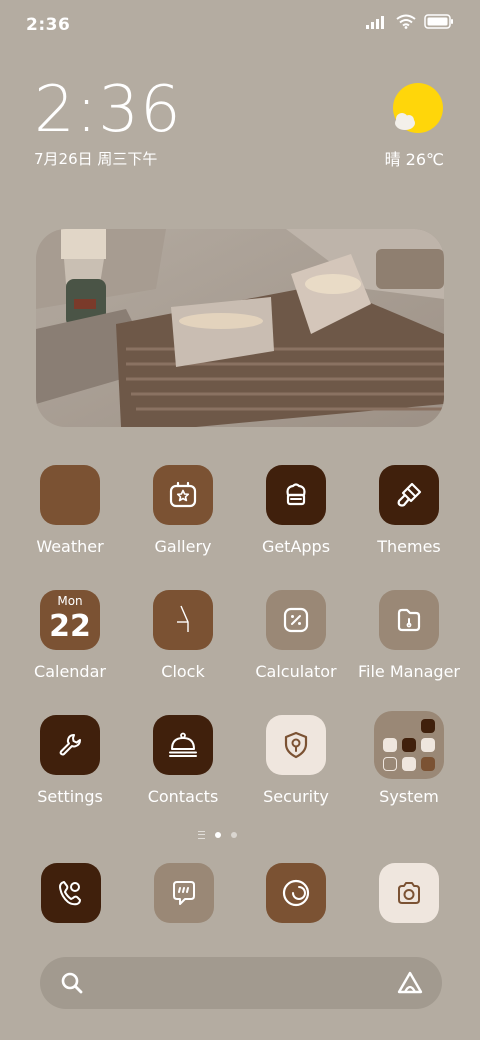 The image size is (480, 1040). What do you see at coordinates (375, 22) in the screenshot?
I see `signal-icon` at bounding box center [375, 22].